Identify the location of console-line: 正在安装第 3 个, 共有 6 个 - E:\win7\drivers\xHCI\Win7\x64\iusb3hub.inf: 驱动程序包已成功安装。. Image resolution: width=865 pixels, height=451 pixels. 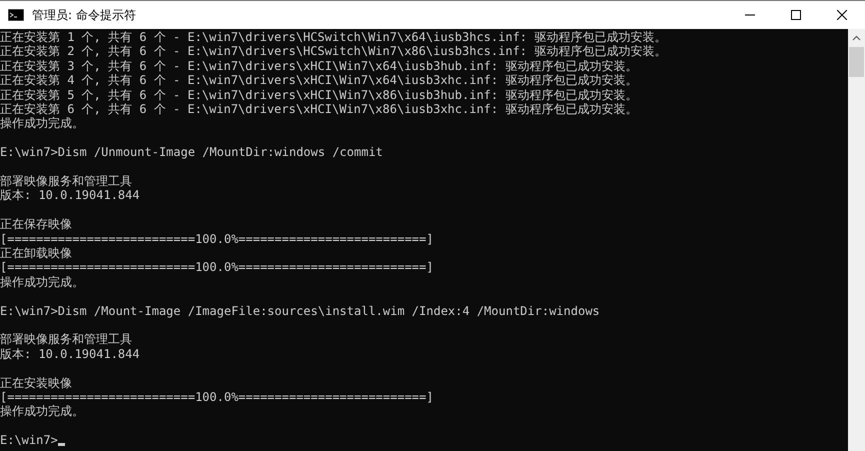
(319, 66).